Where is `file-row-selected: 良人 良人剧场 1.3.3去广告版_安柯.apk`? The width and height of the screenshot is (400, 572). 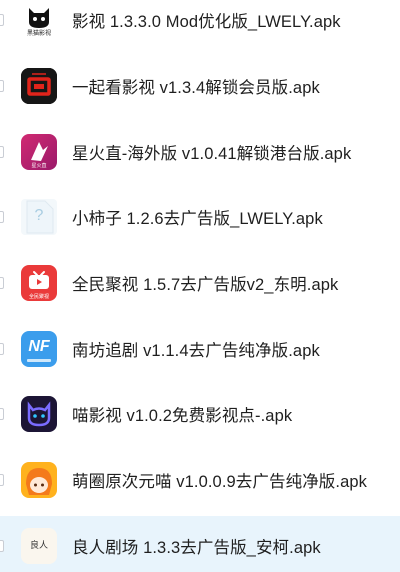
file-row-selected: 良人 良人剧场 1.3.3去广告版_安柯.apk is located at coordinates (200, 544).